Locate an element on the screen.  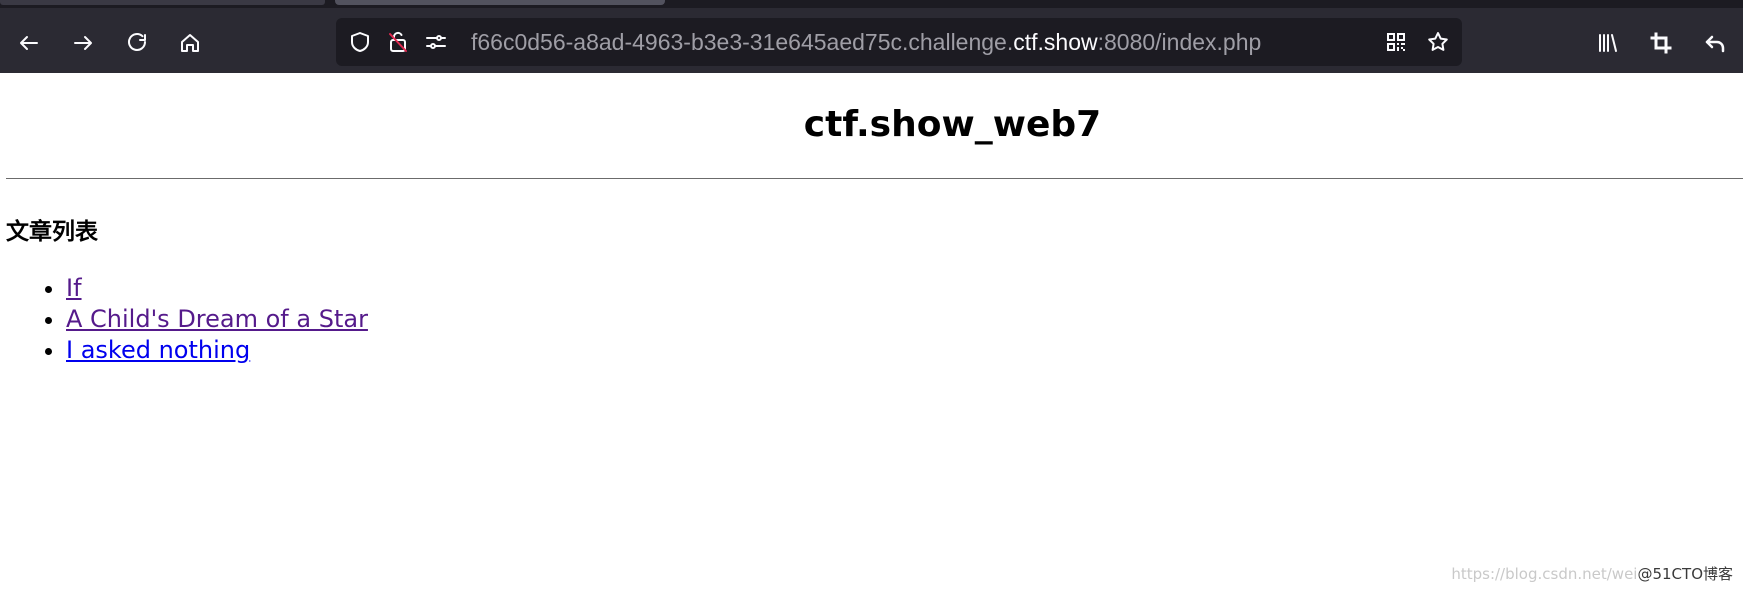
article-link-asked-nothing: I asked nothing is located at coordinates (158, 350).